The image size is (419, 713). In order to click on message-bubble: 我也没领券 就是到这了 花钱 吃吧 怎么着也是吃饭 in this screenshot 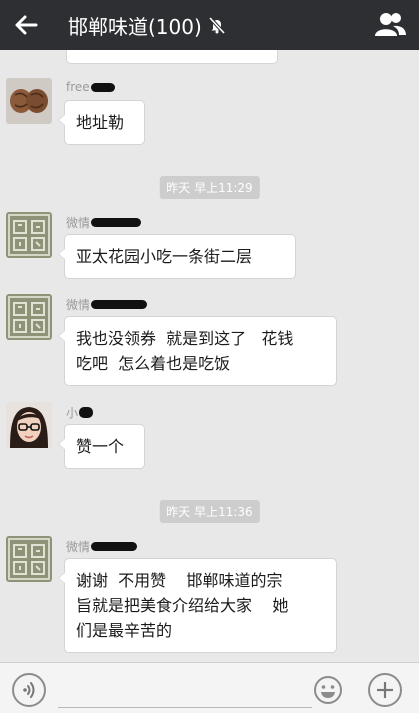, I will do `click(197, 351)`.